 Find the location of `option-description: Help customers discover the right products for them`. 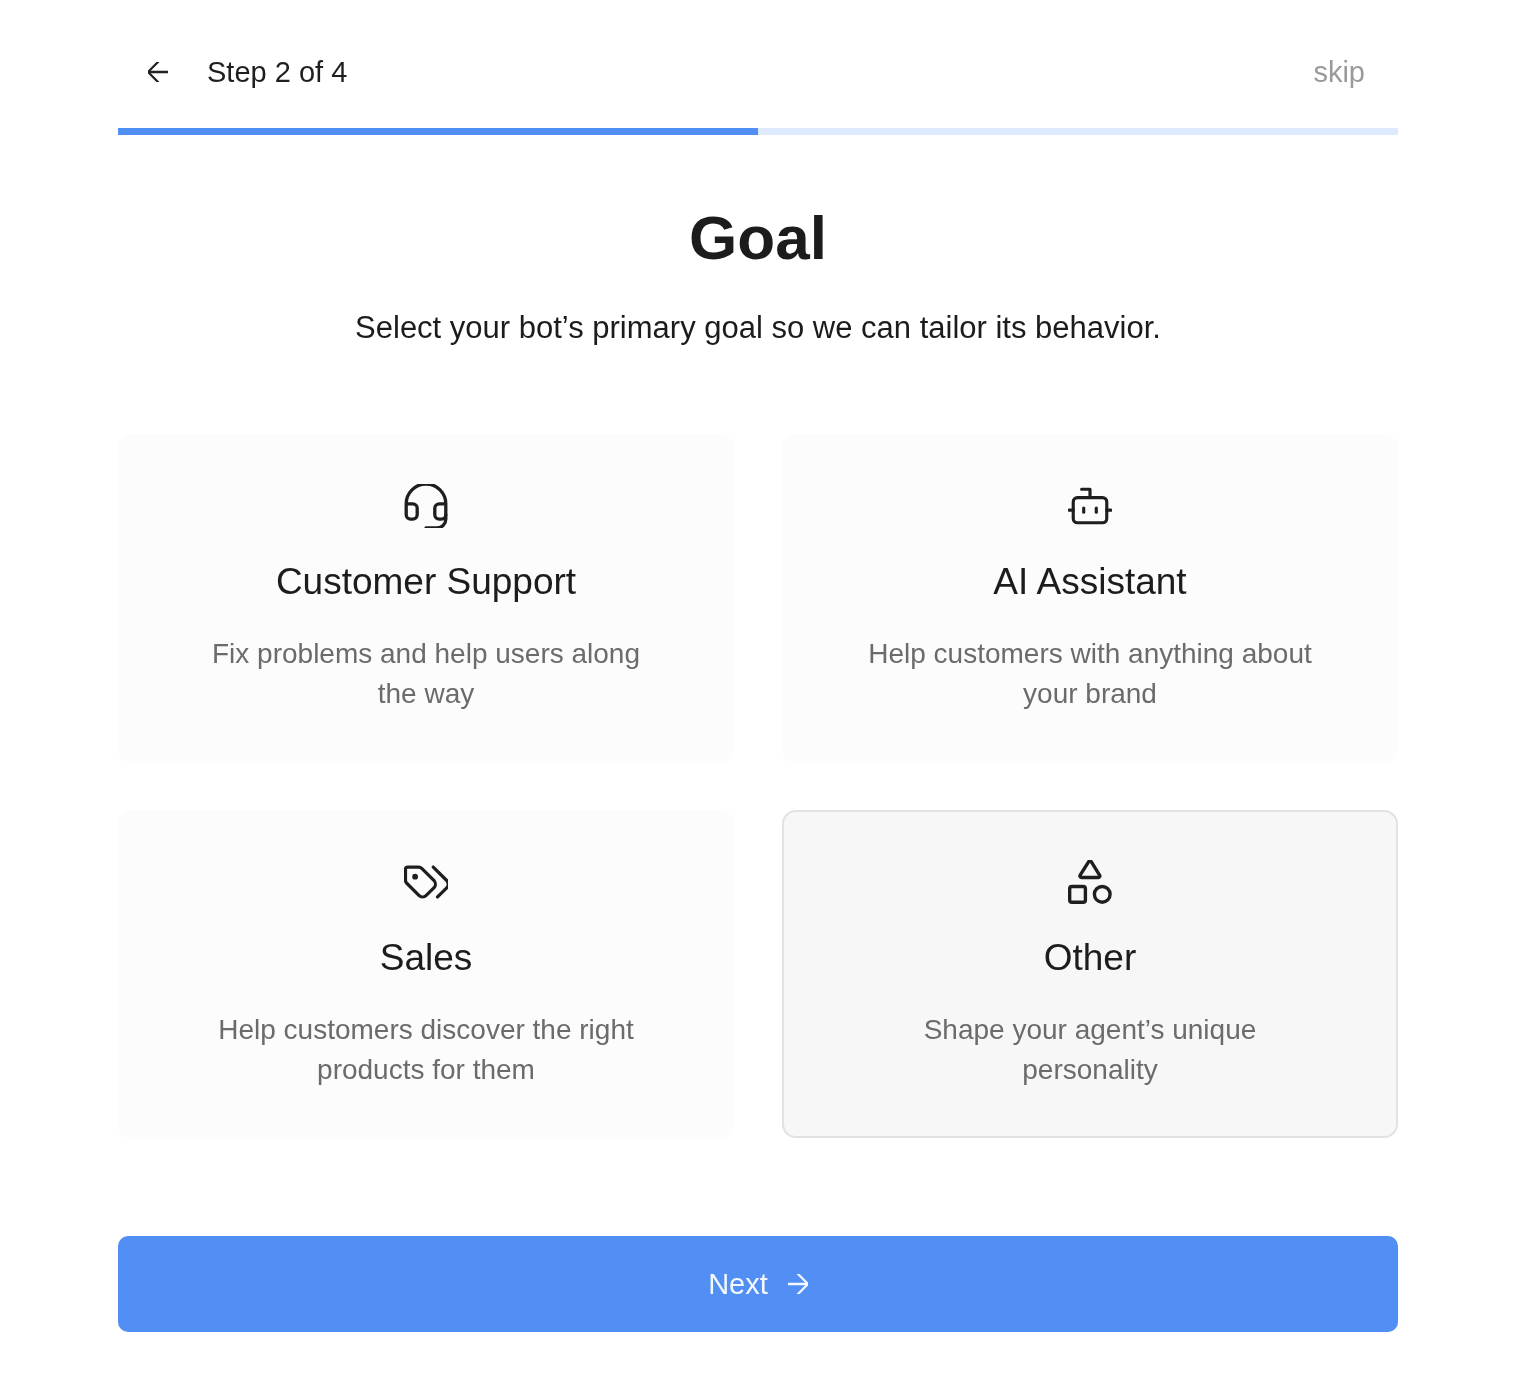

option-description: Help customers discover the right products for them is located at coordinates (426, 1050).